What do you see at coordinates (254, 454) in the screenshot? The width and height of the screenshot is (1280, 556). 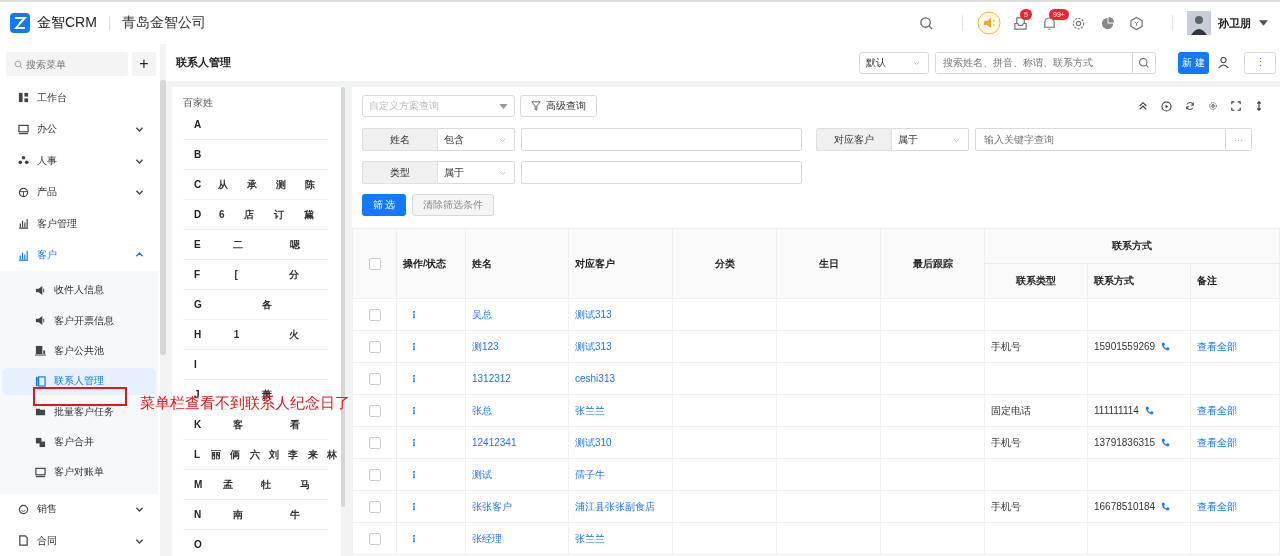 I see `surname-link: 六` at bounding box center [254, 454].